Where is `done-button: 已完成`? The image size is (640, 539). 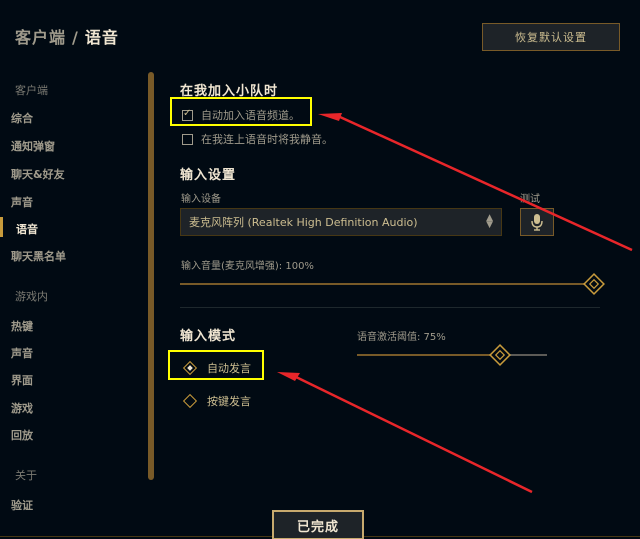 done-button: 已完成 is located at coordinates (318, 524).